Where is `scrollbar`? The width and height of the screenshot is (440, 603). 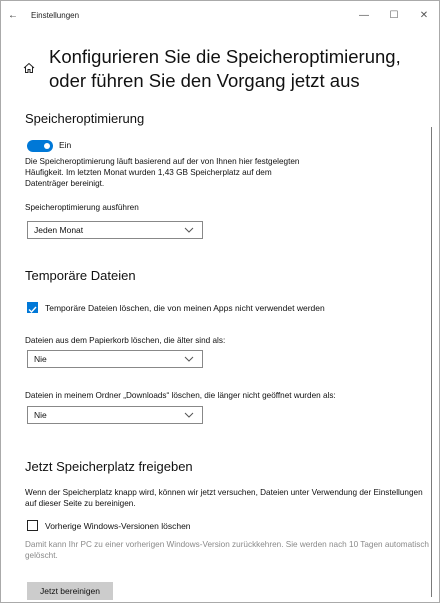 scrollbar is located at coordinates (431, 362).